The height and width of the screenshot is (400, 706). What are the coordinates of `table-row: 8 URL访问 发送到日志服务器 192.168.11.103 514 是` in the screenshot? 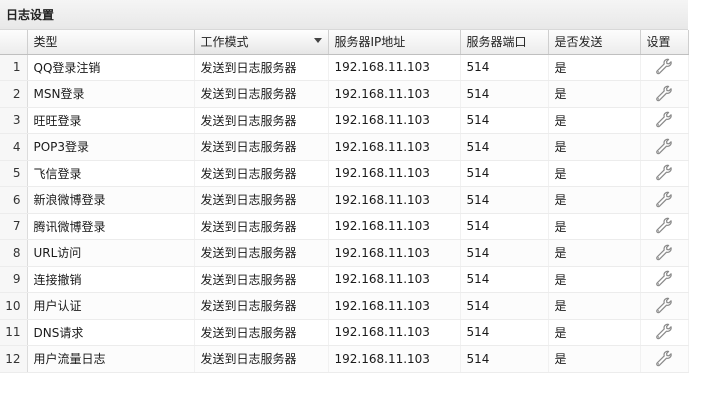 It's located at (344, 253).